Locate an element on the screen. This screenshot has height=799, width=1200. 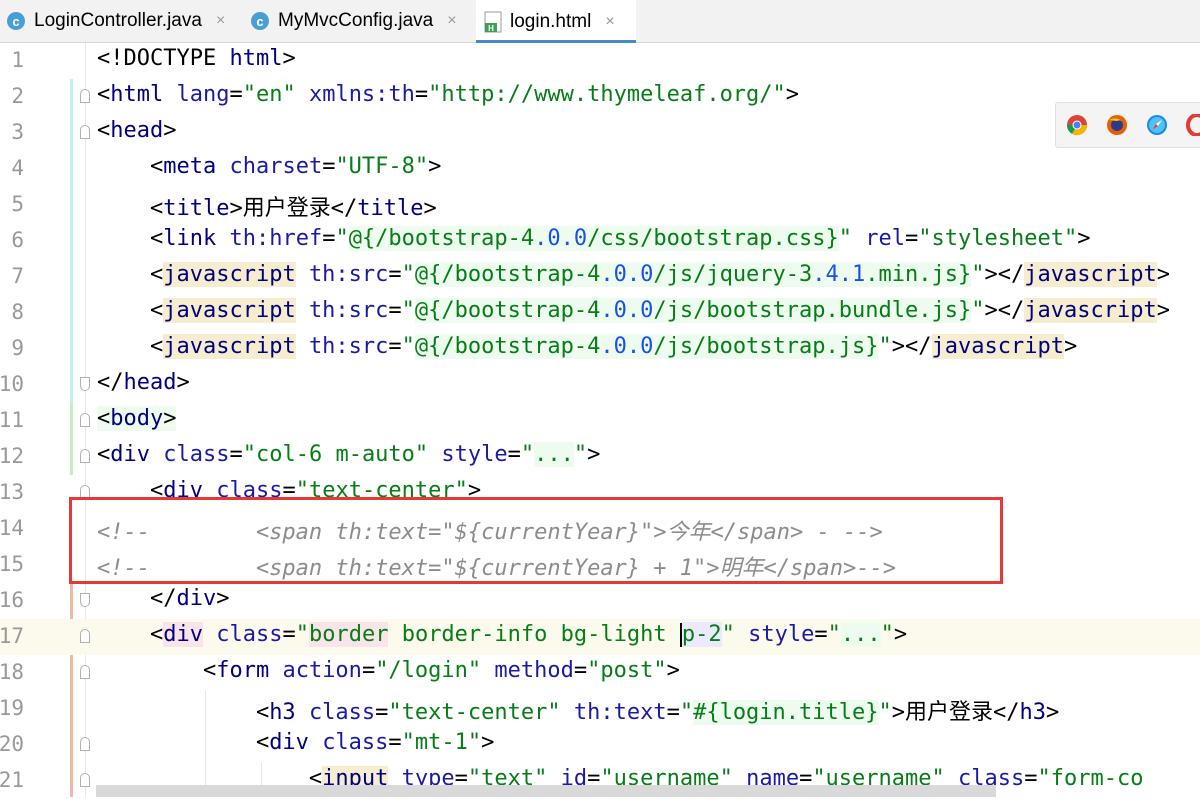
highlight-box is located at coordinates (536, 540).